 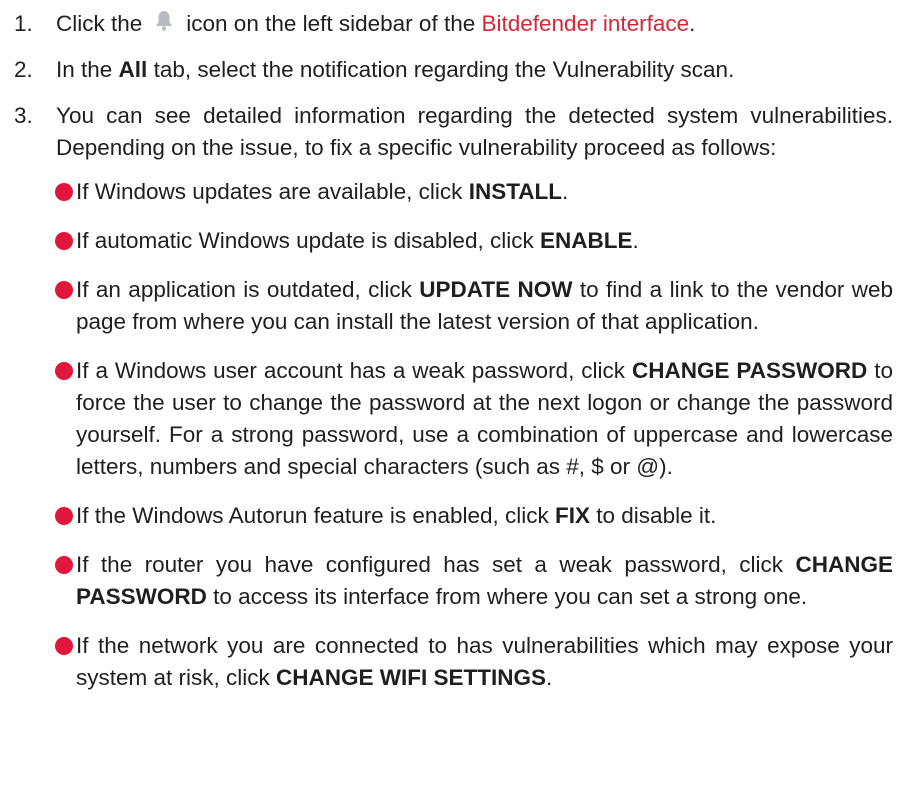 I want to click on step-number: 3., so click(x=23, y=115).